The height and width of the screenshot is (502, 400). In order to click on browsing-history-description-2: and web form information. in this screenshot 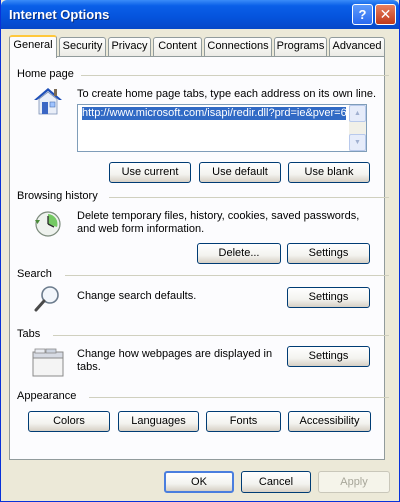, I will do `click(141, 229)`.